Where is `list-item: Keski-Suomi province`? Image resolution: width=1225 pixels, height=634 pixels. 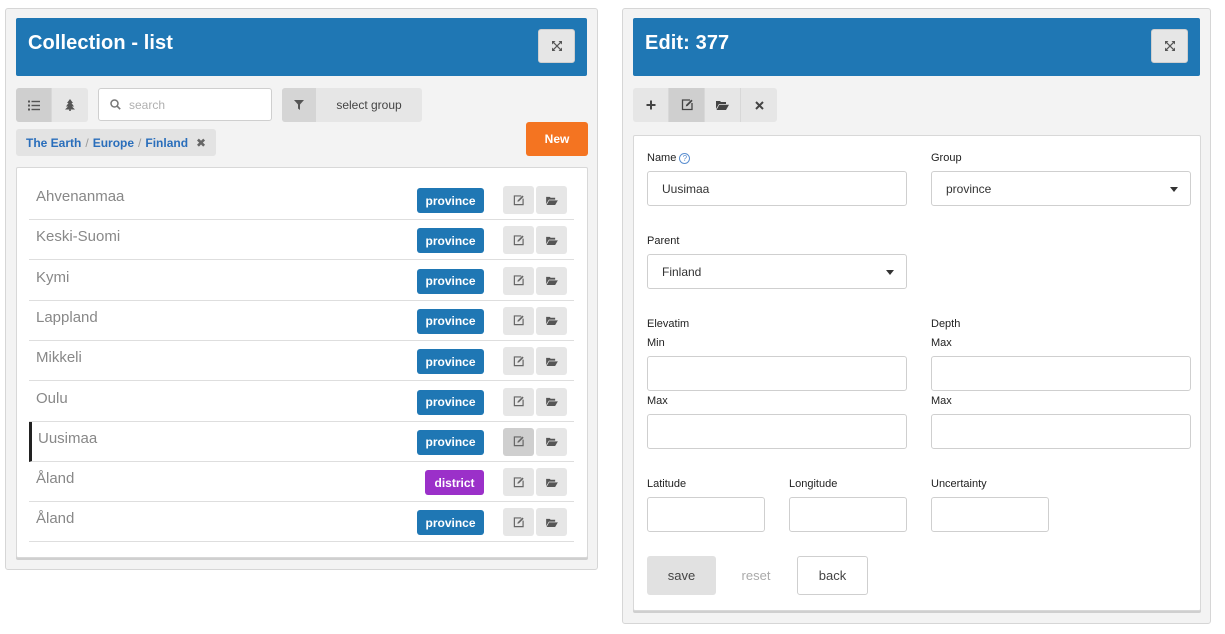 list-item: Keski-Suomi province is located at coordinates (301, 240).